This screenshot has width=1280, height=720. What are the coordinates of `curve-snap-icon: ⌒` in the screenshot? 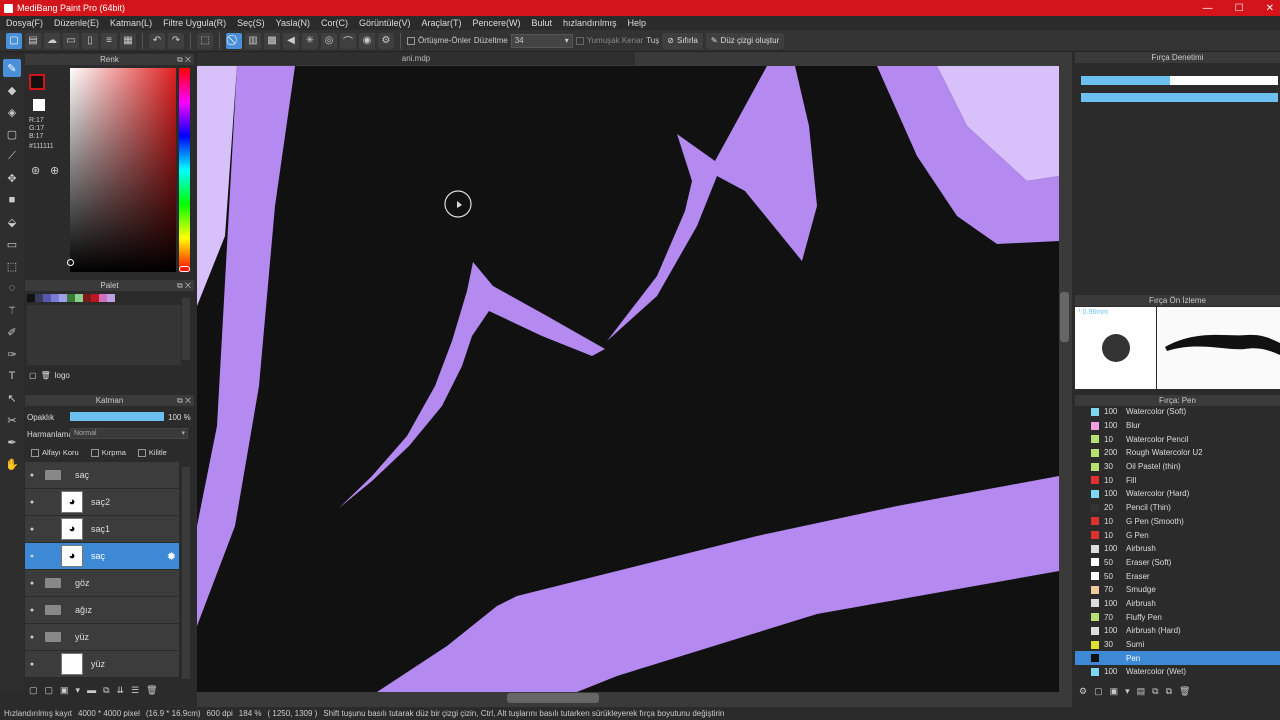 It's located at (348, 40).